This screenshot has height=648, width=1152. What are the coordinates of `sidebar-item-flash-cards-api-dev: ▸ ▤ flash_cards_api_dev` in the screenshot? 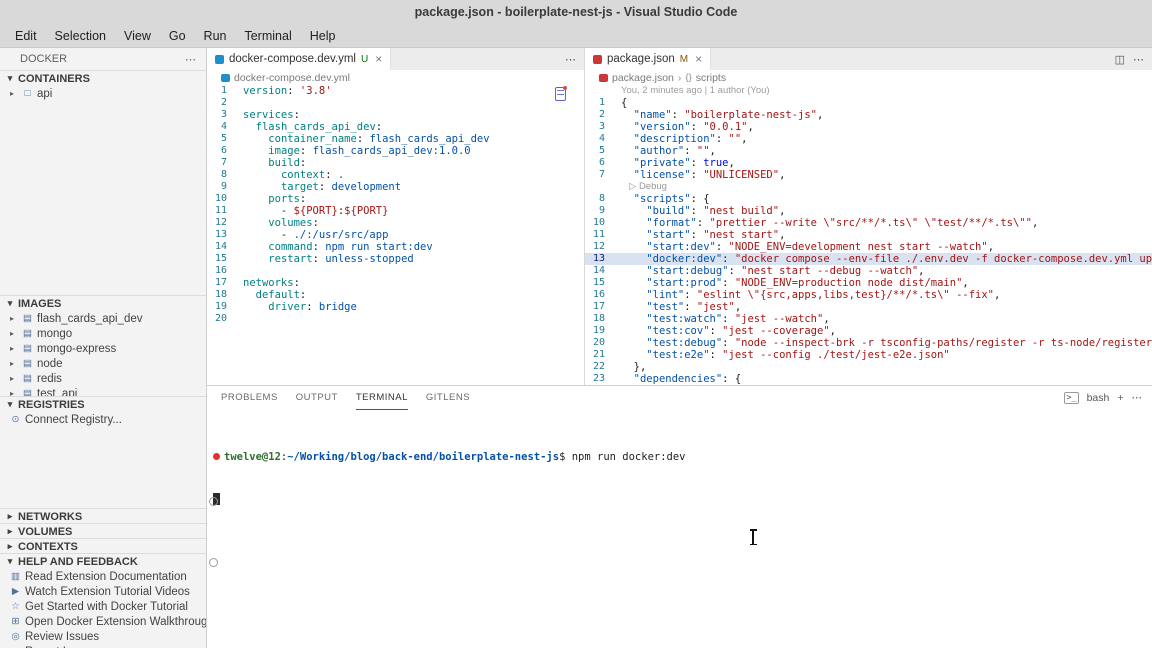 It's located at (103, 318).